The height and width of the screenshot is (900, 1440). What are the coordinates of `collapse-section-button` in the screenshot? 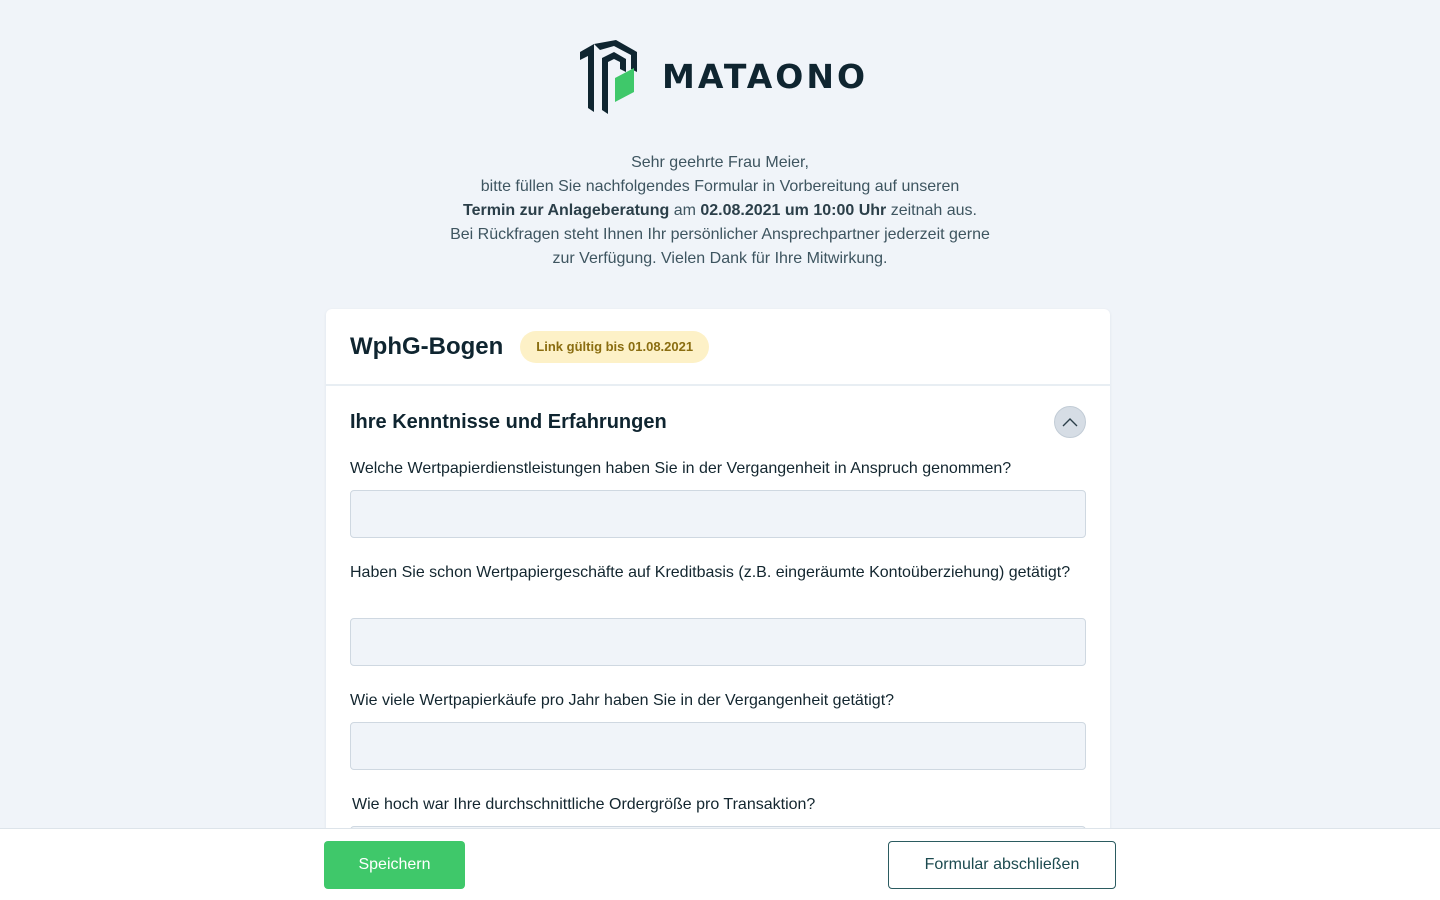 It's located at (1070, 422).